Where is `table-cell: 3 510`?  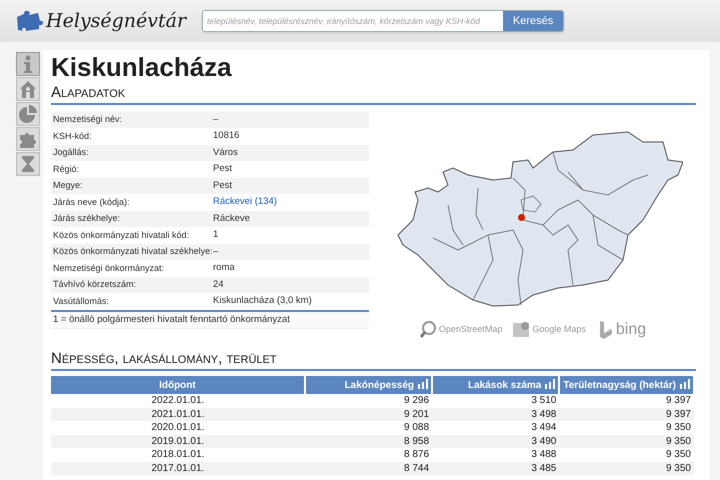
table-cell: 3 510 is located at coordinates (496, 401).